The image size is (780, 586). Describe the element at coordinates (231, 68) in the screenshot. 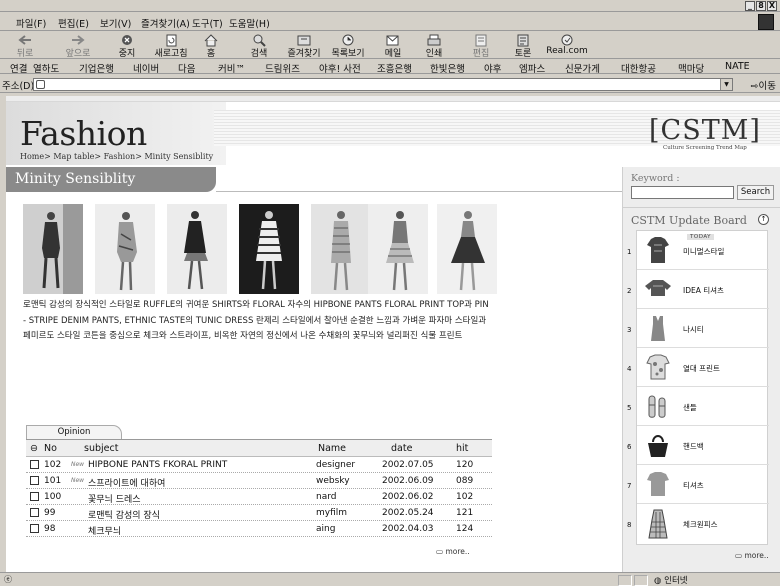

I see `link-item: 커비™` at that location.